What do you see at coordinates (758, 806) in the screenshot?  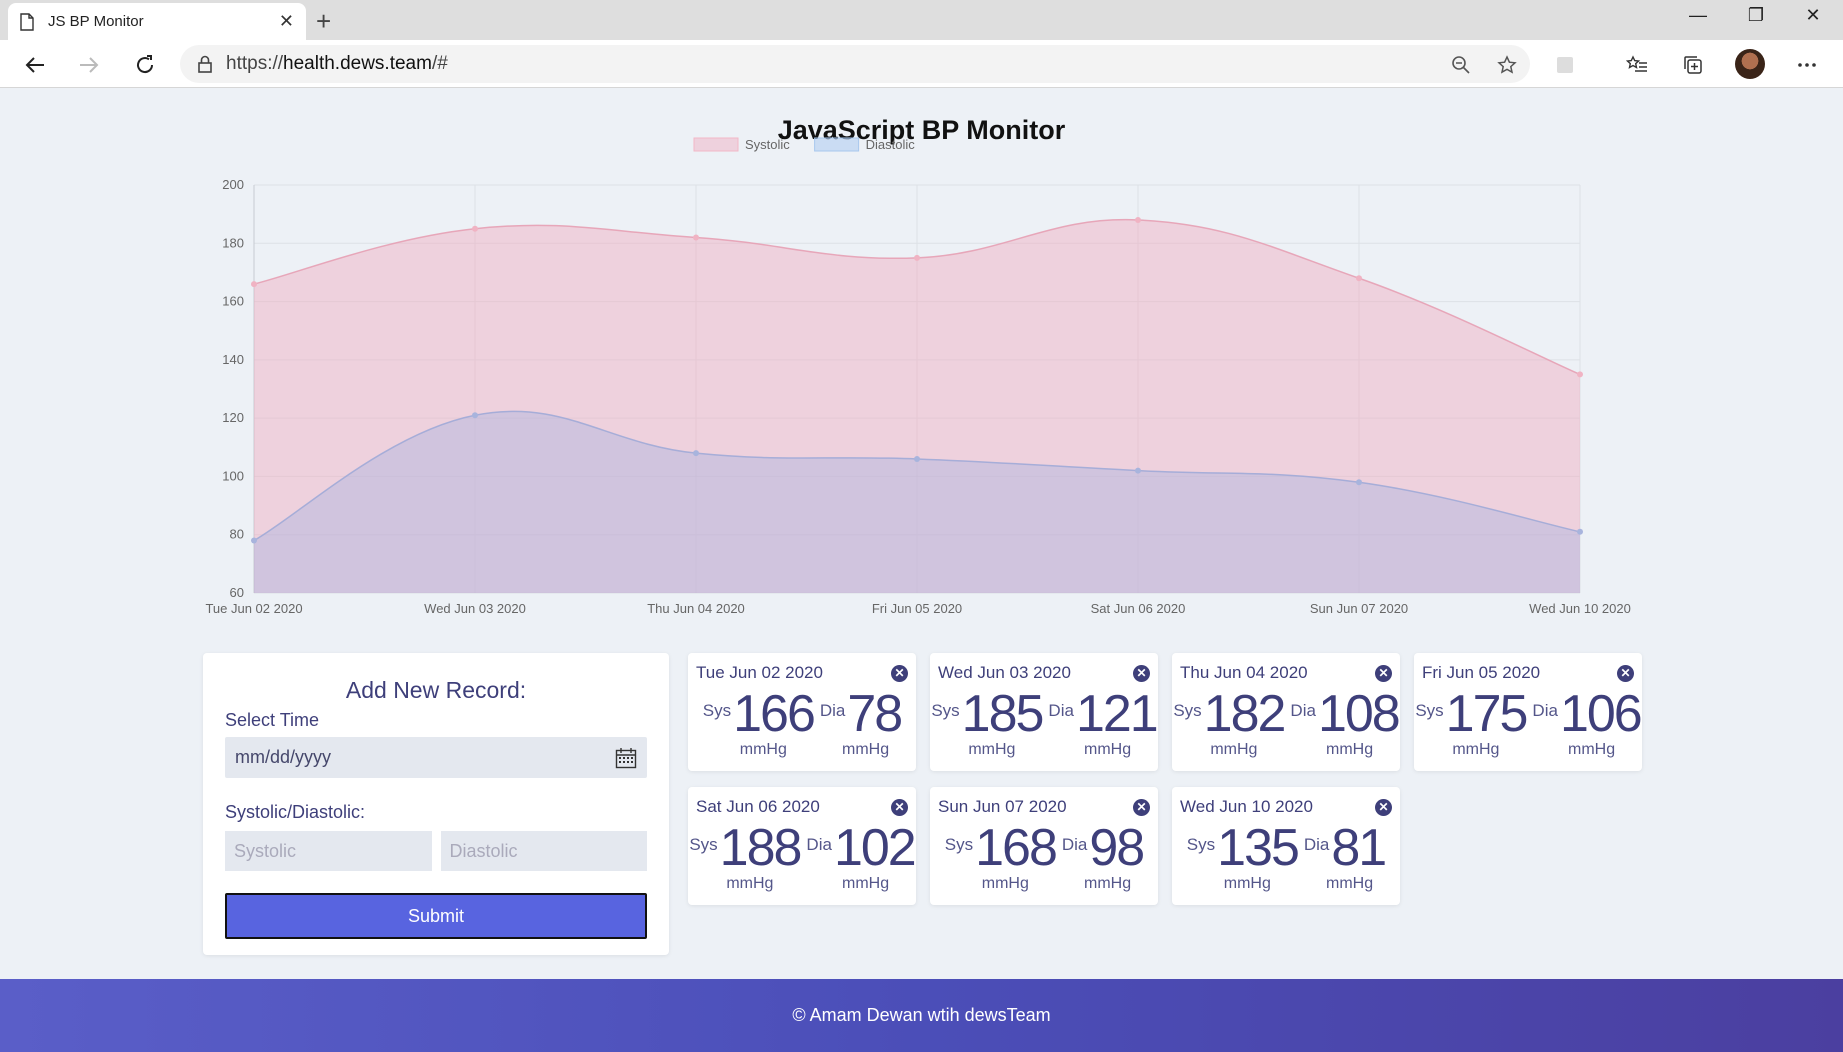 I see `record-date: Sat Jun 06 2020` at bounding box center [758, 806].